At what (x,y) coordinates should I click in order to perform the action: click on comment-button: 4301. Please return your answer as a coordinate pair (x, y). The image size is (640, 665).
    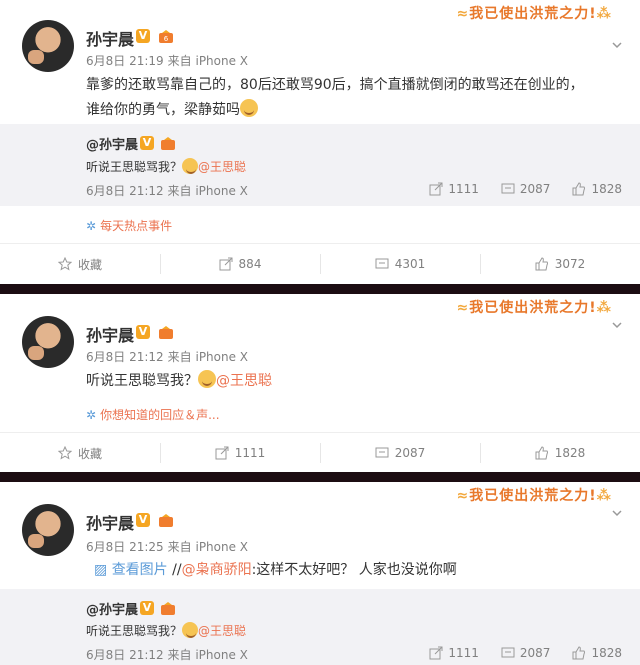
    Looking at the image, I should click on (400, 264).